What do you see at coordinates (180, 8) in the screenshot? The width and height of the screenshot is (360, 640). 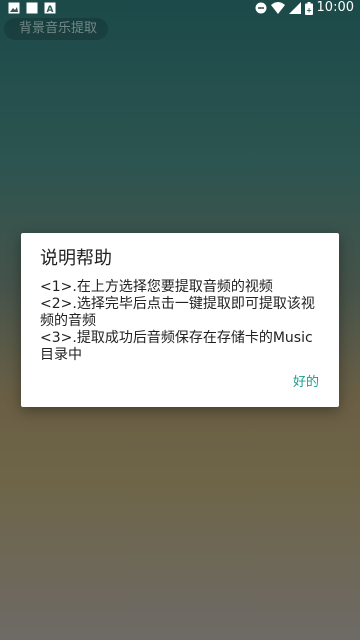 I see `status-bar: A + 10:00` at bounding box center [180, 8].